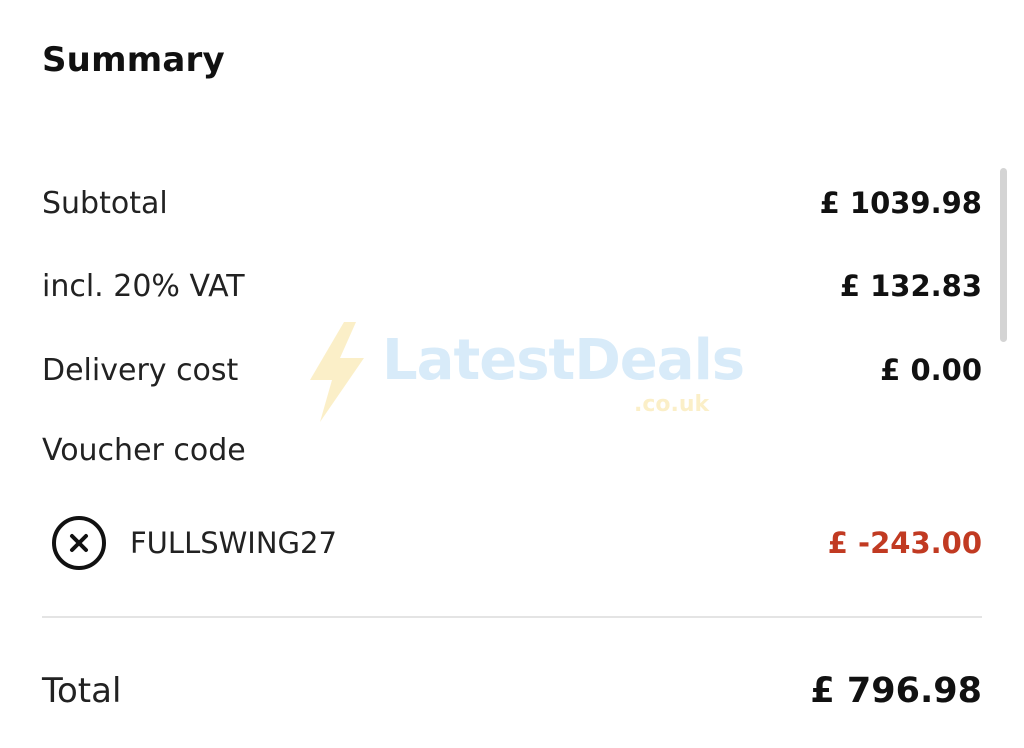 This screenshot has width=1024, height=748. What do you see at coordinates (144, 450) in the screenshot?
I see `voucher-heading: Voucher code` at bounding box center [144, 450].